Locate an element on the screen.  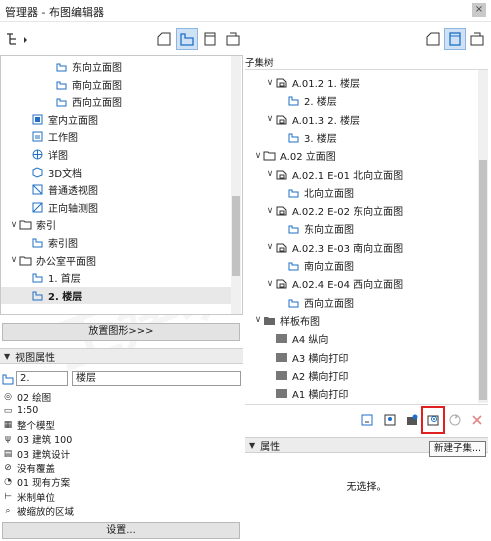
view-property-value: 01 现有方案 is located at coordinates (44, 484).